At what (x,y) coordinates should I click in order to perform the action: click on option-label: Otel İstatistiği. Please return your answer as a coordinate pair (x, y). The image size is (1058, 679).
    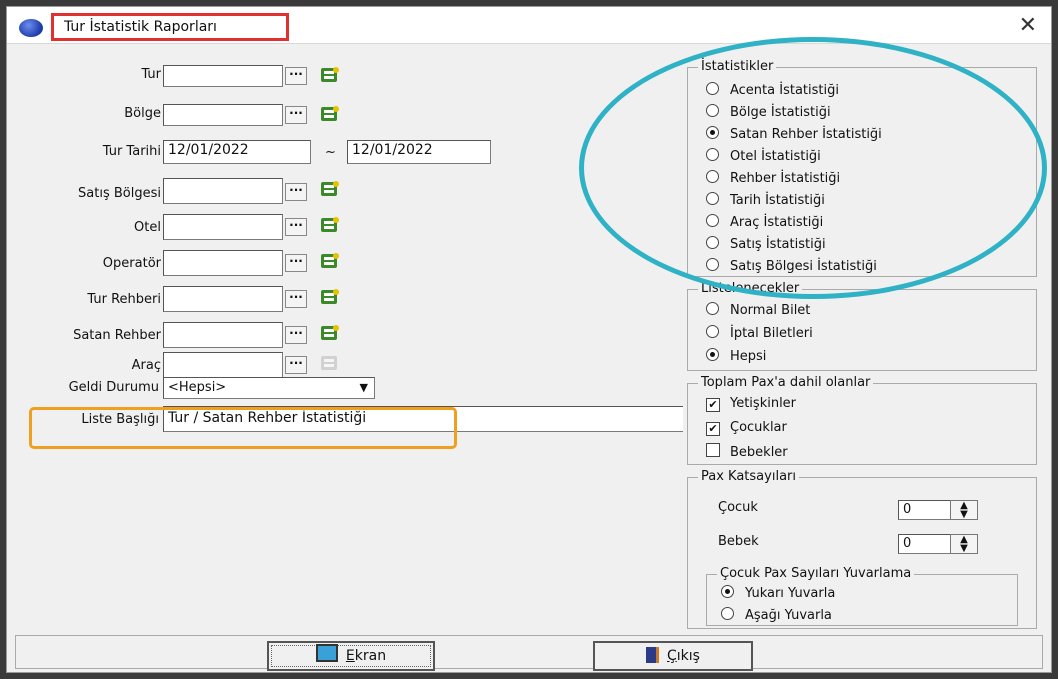
    Looking at the image, I should click on (775, 156).